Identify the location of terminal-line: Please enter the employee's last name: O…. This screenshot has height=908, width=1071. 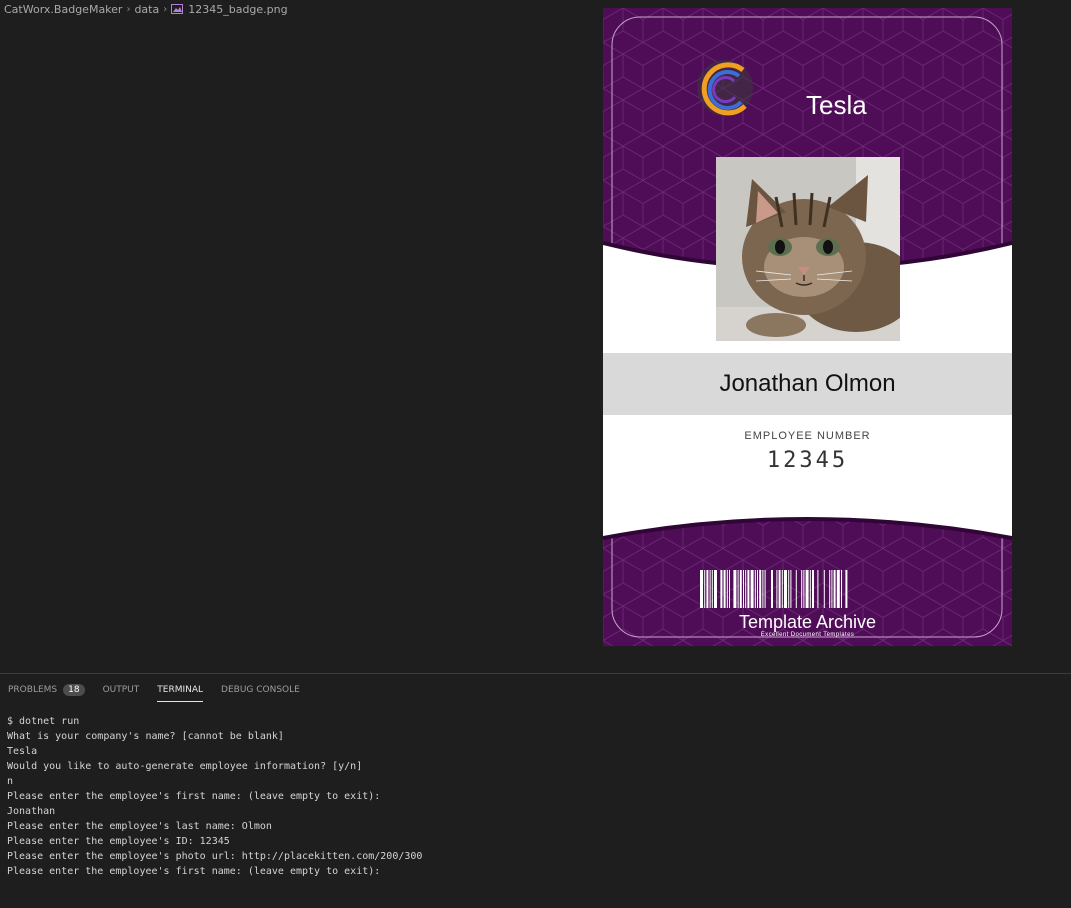
(214, 826).